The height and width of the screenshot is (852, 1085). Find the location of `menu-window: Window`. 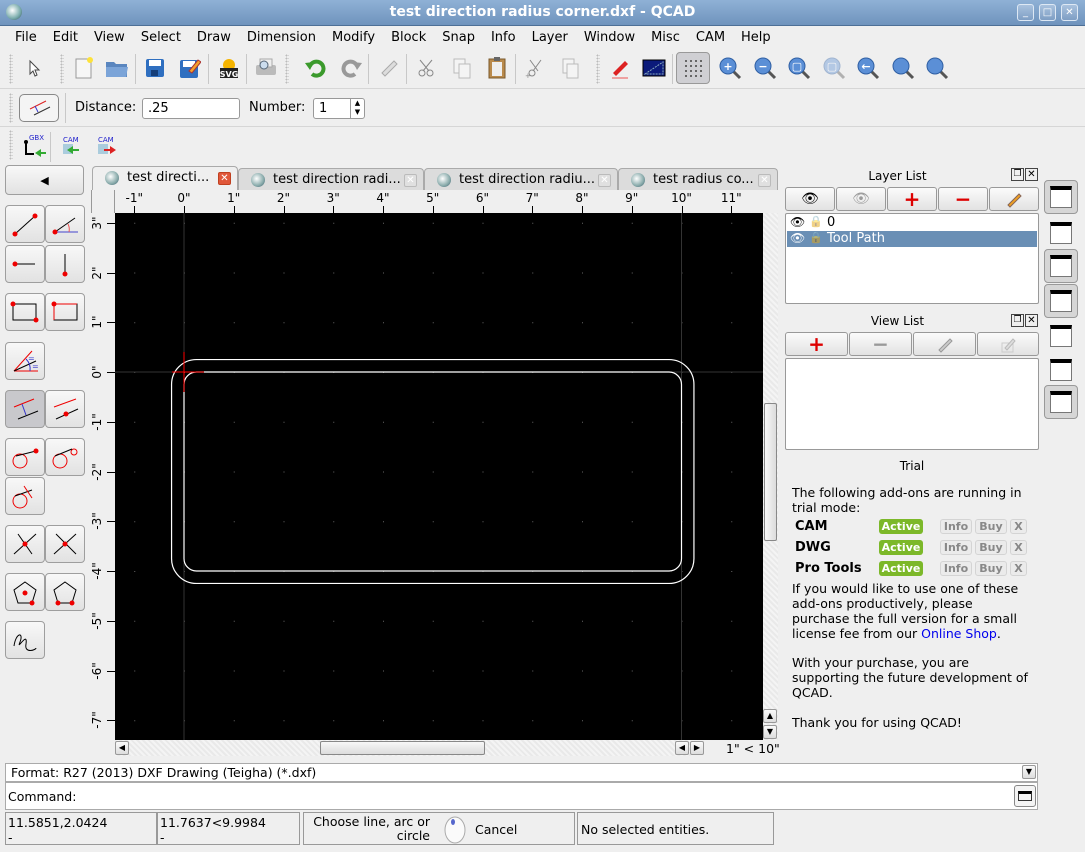

menu-window: Window is located at coordinates (609, 36).